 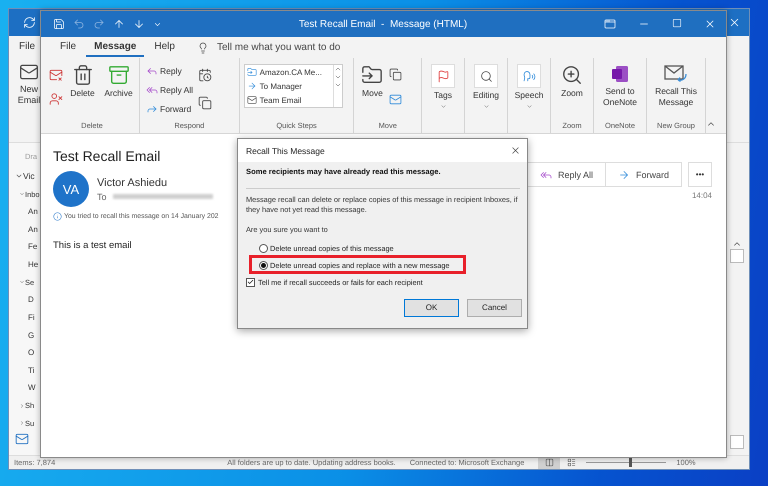 I want to click on folder-item: He, so click(x=33, y=265).